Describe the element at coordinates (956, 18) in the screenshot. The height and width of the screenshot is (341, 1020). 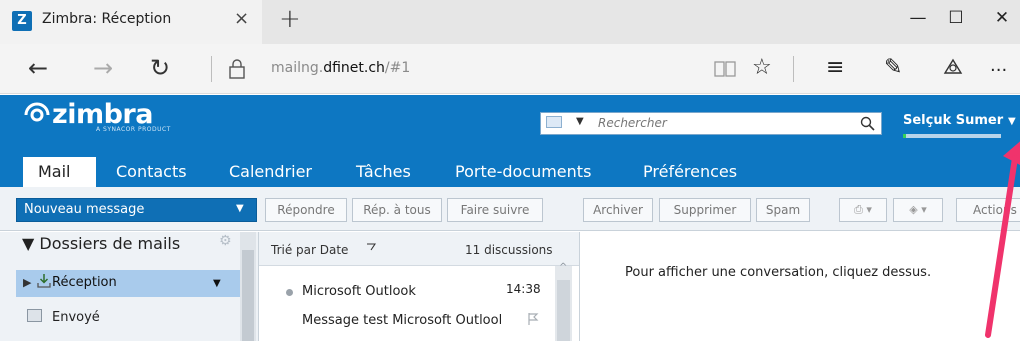
I see `maximize-icon: ☐` at that location.